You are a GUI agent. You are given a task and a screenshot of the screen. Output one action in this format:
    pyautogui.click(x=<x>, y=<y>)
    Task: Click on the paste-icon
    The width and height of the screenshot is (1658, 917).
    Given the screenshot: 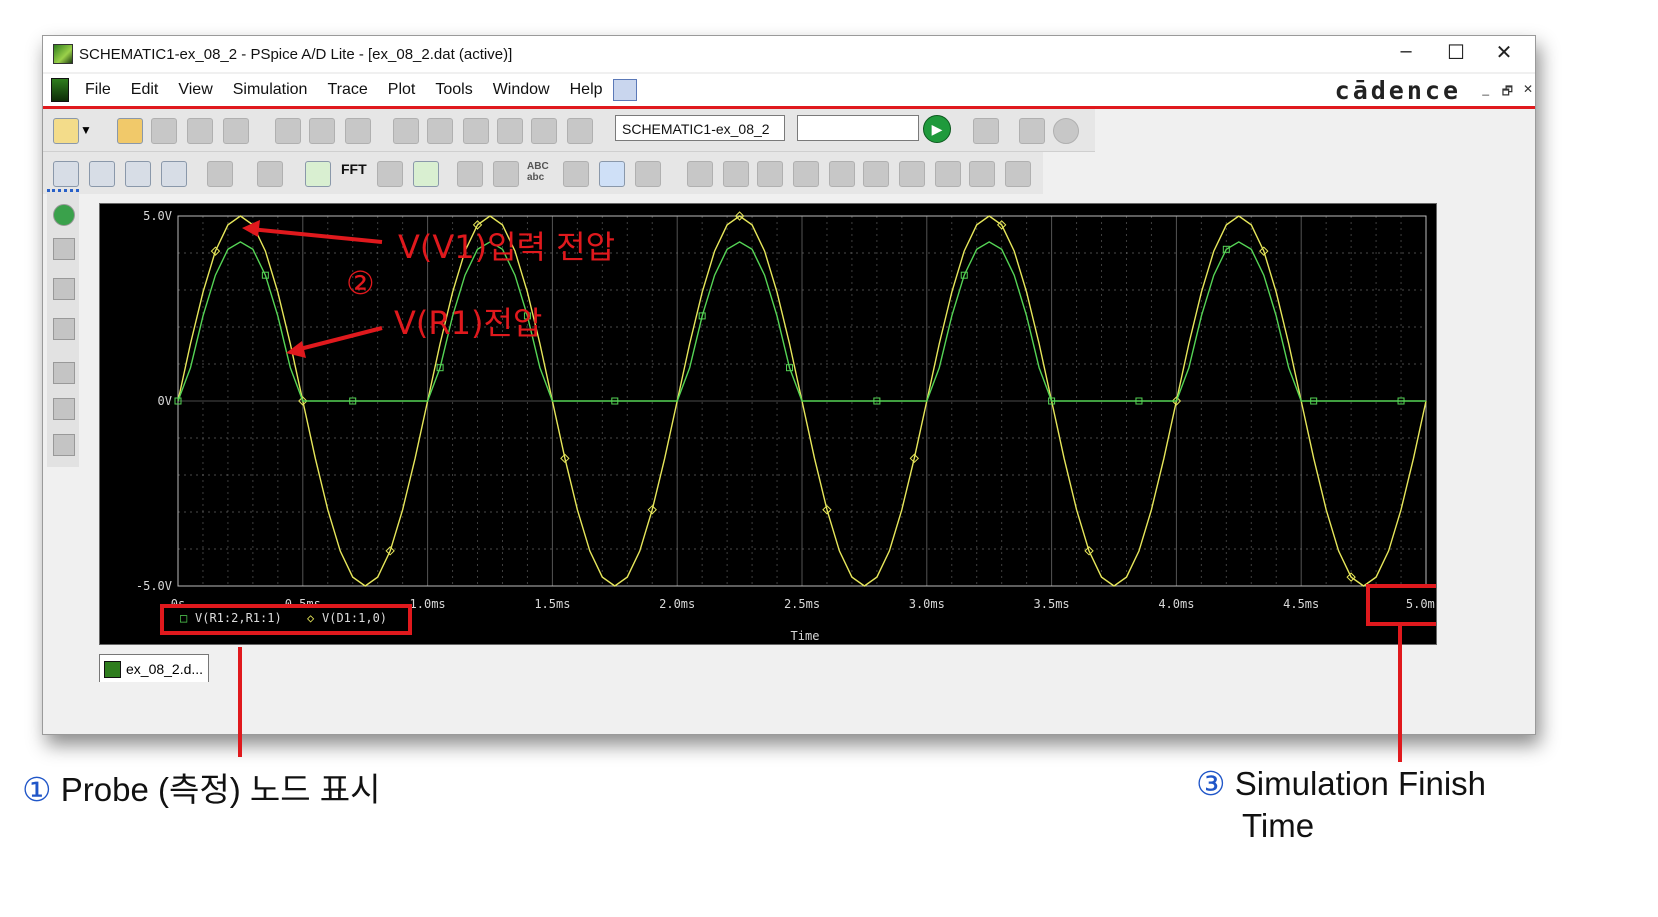 What is the action you would take?
    pyautogui.click(x=358, y=131)
    